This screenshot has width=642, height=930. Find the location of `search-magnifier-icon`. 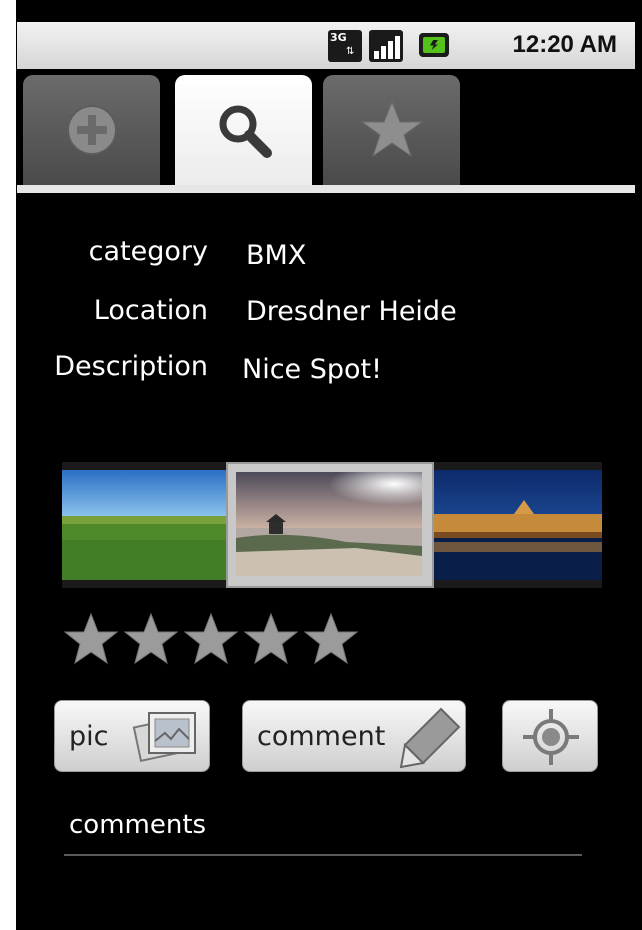

search-magnifier-icon is located at coordinates (245, 131).